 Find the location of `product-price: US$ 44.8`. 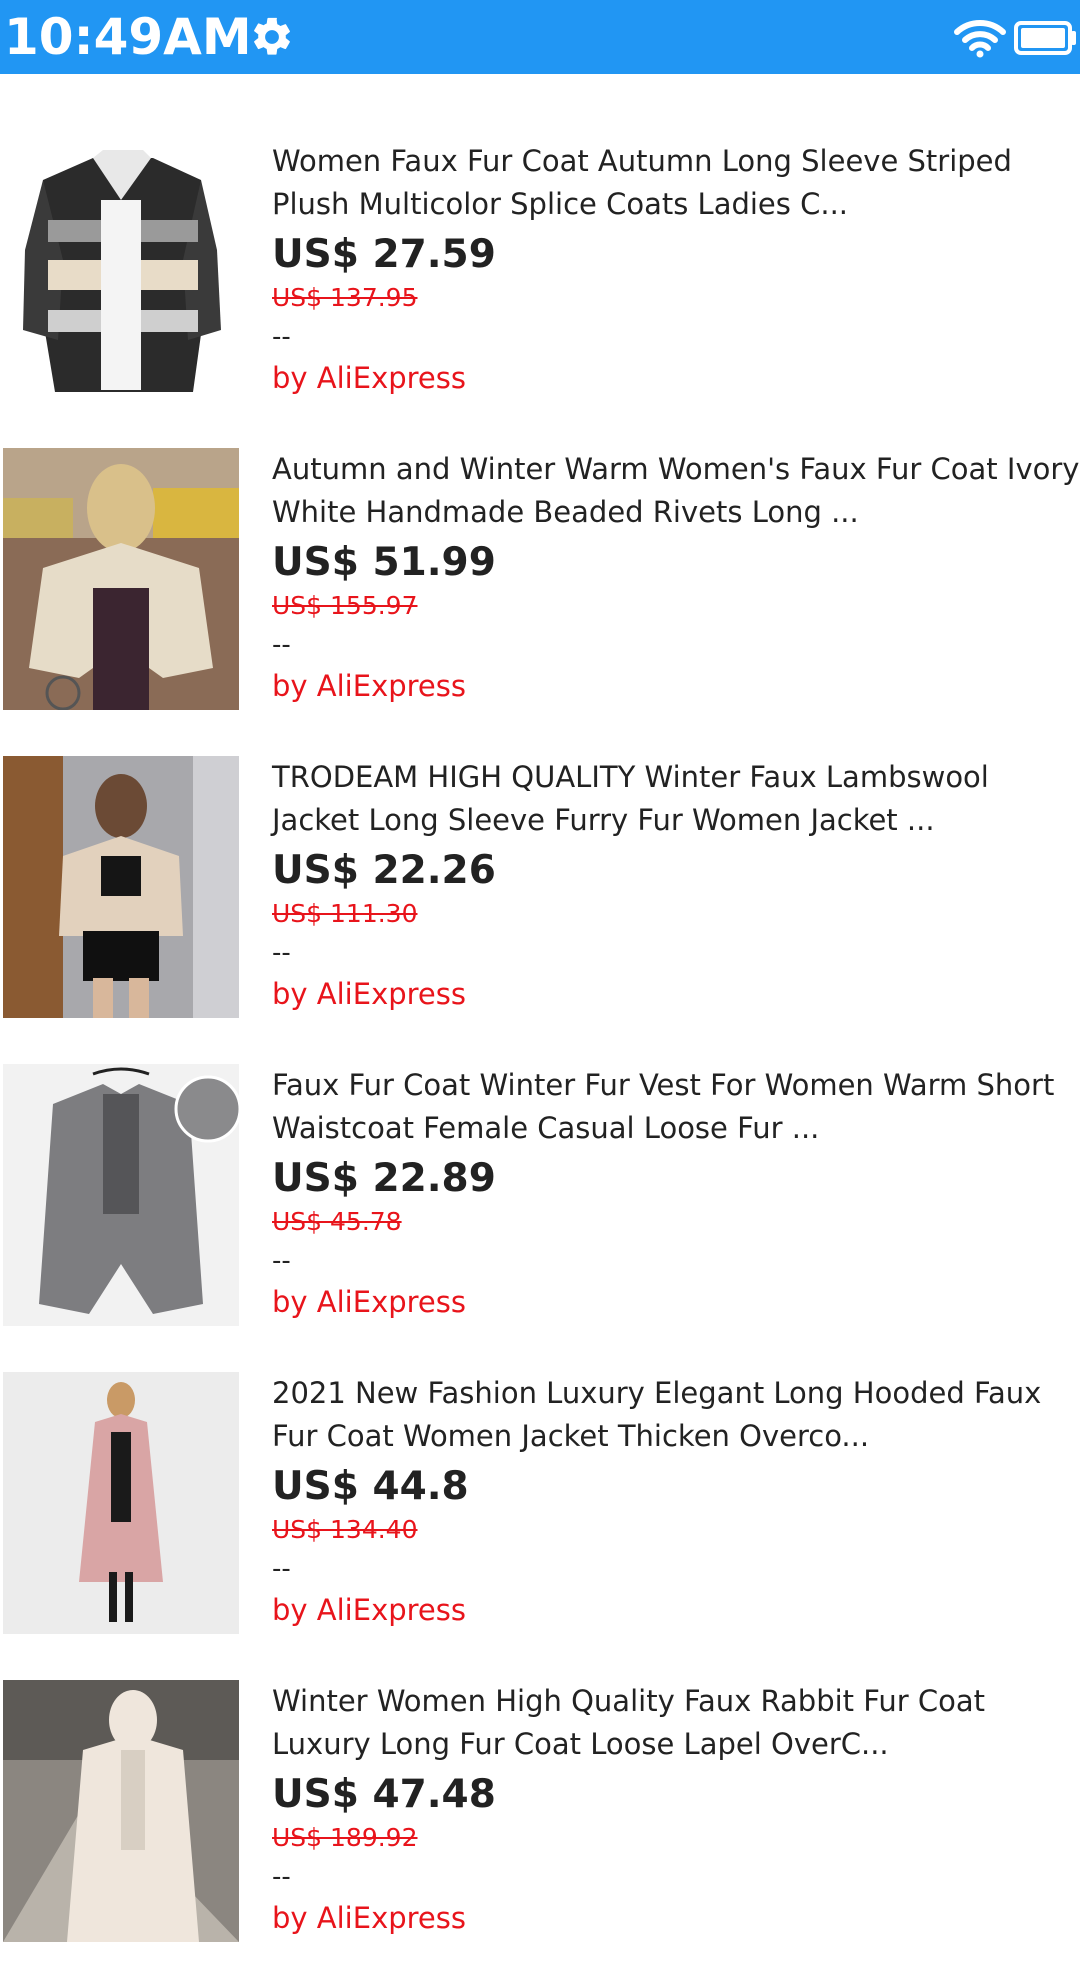

product-price: US$ 44.8 is located at coordinates (370, 1486).